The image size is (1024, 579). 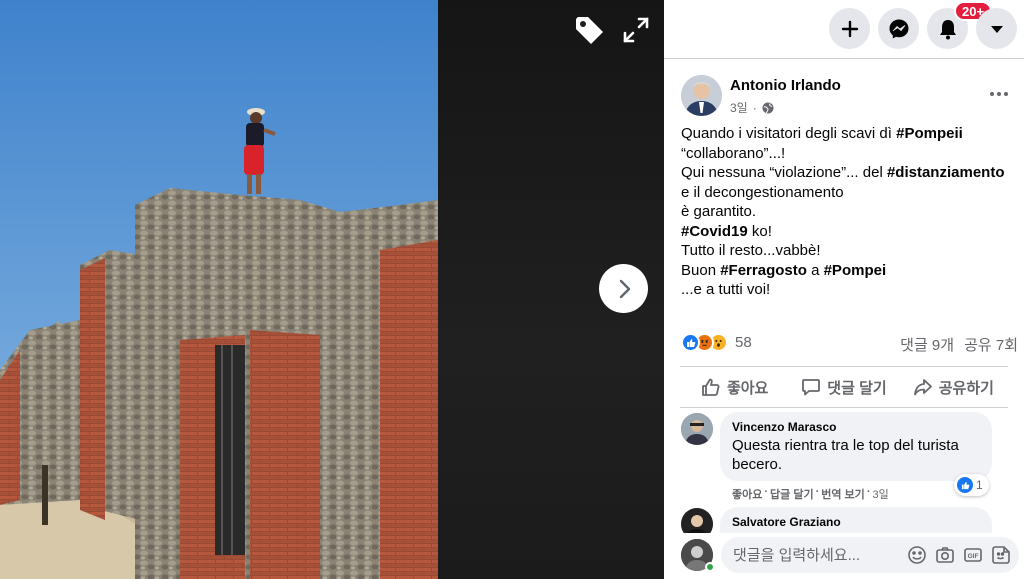 I want to click on comment-input, so click(x=808, y=555).